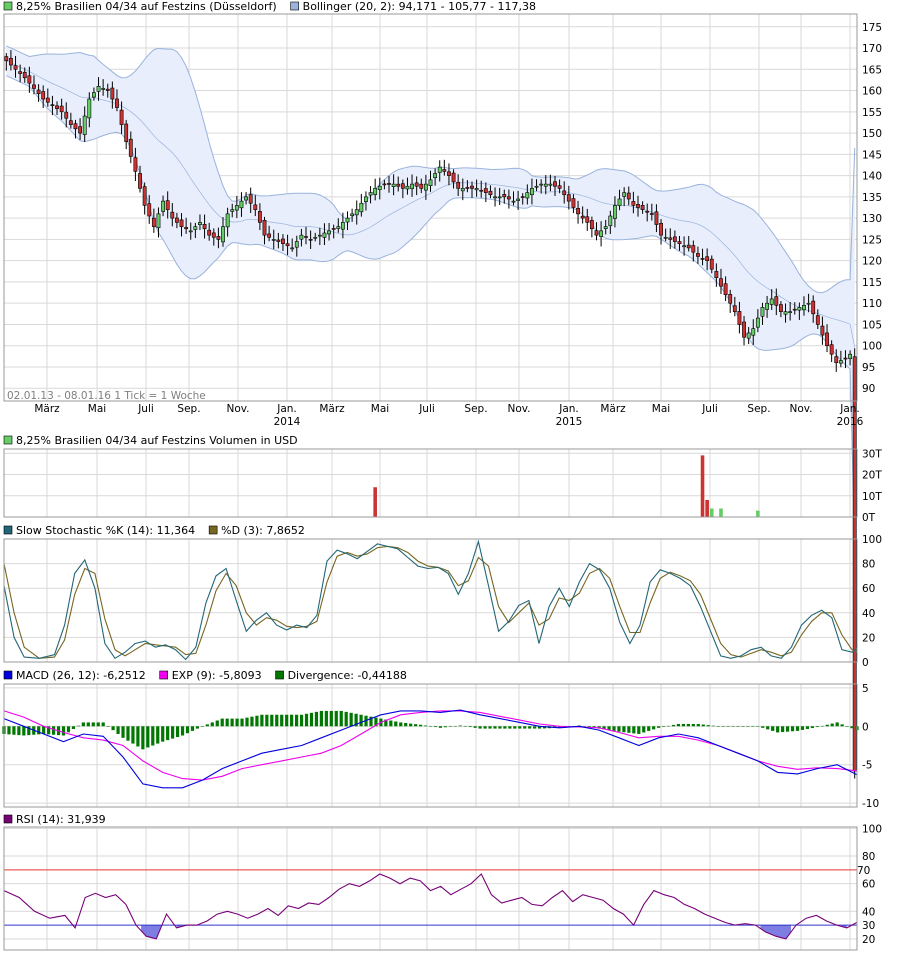 This screenshot has height=958, width=900. I want to click on macd-line, so click(430, 749).